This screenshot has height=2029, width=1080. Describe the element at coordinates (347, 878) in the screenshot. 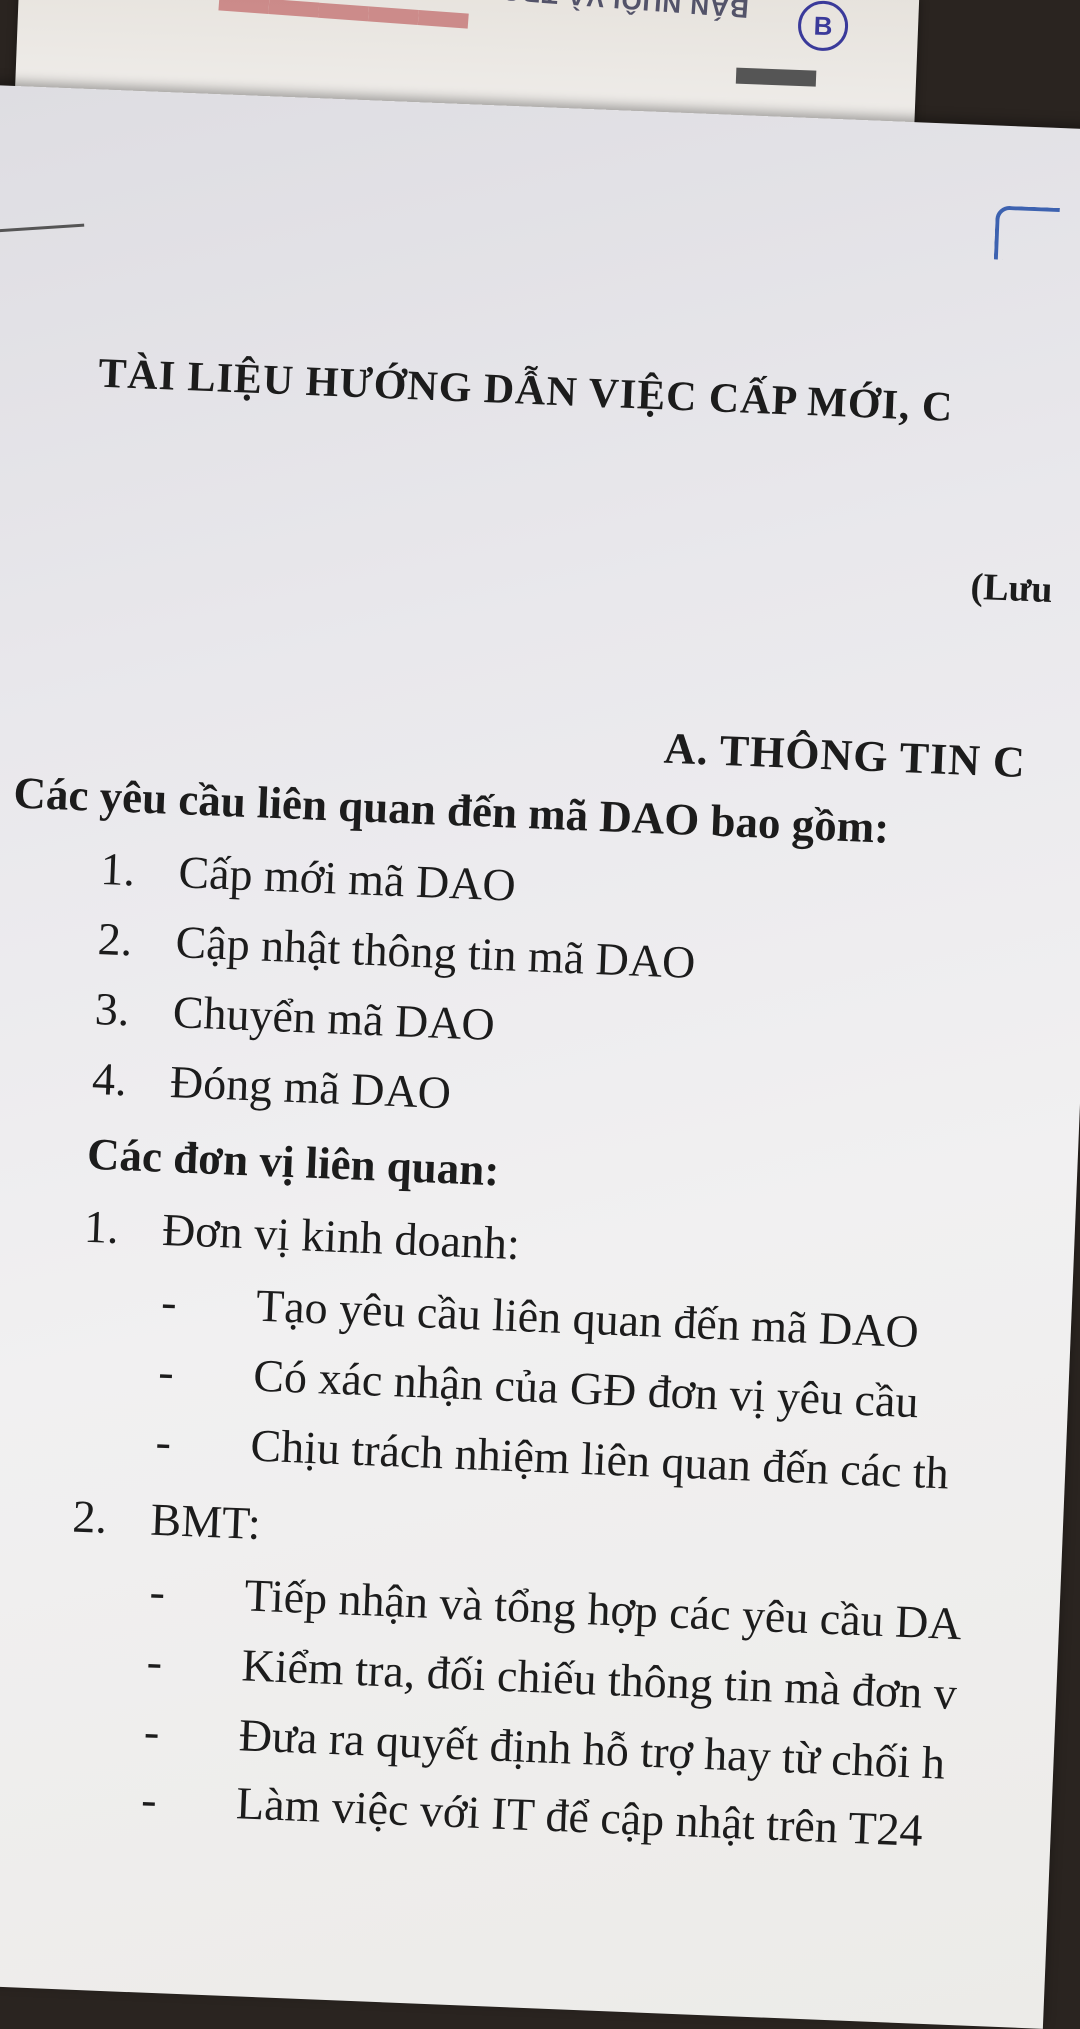

I see `list-text: Cấp mới mã DAO` at that location.